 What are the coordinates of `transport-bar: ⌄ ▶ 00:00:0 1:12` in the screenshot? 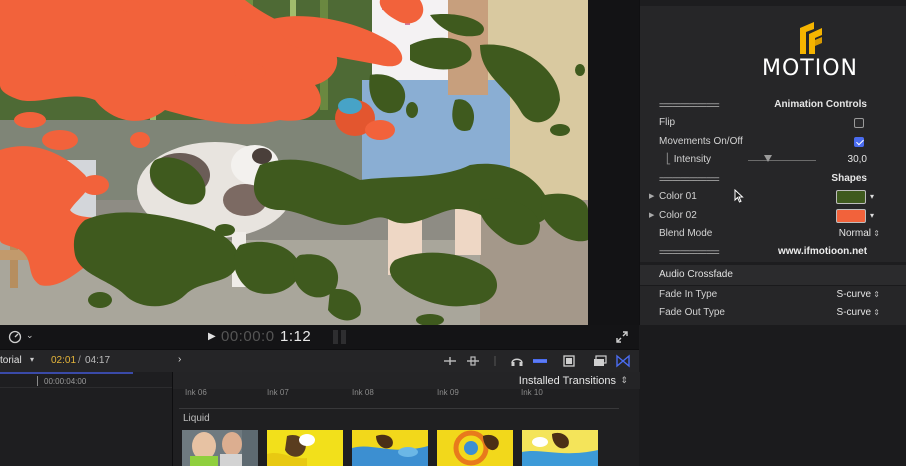 It's located at (319, 337).